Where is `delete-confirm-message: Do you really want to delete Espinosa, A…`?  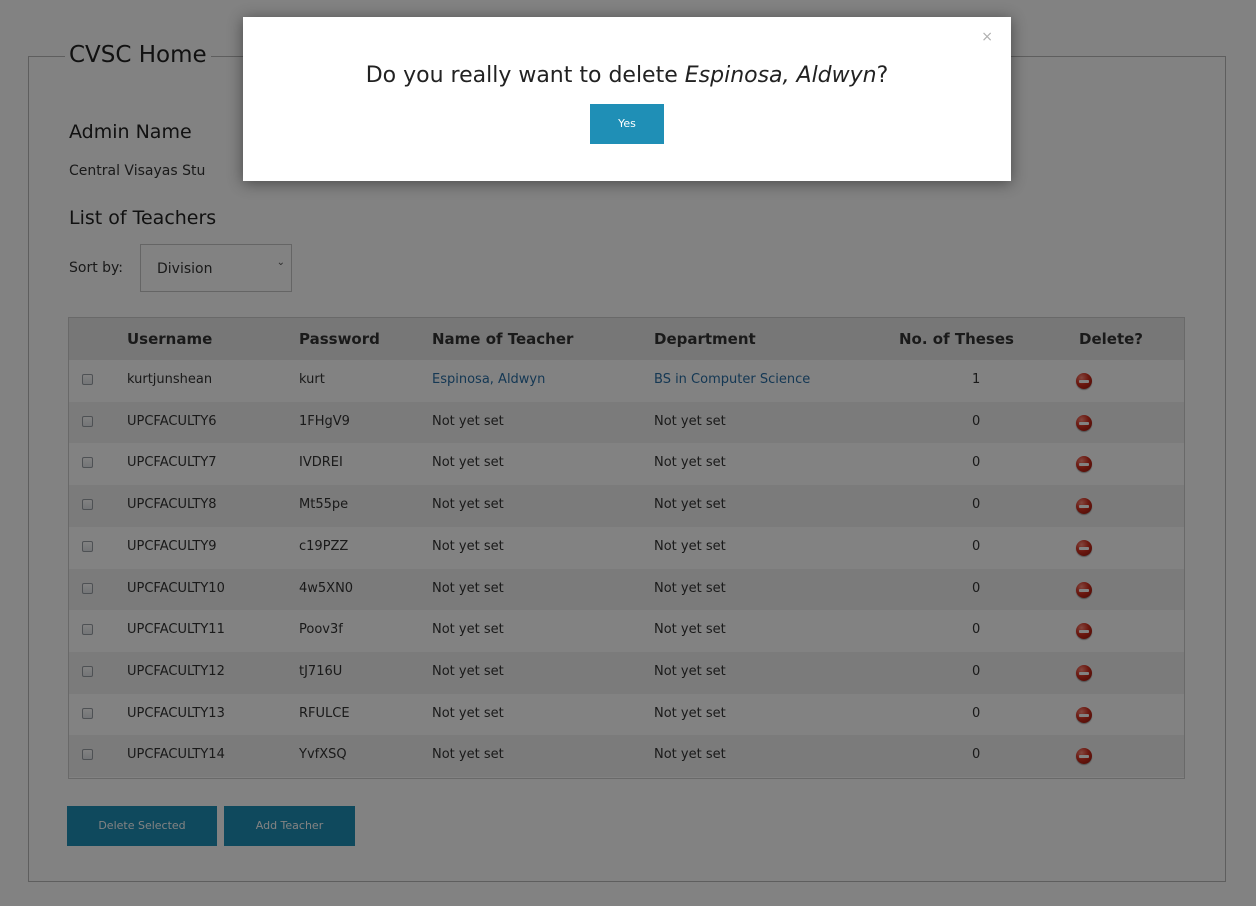 delete-confirm-message: Do you really want to delete Espinosa, A… is located at coordinates (627, 75).